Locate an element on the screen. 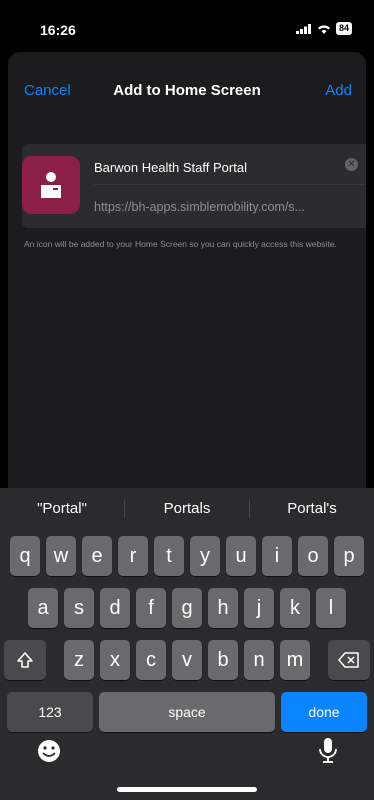 This screenshot has height=800, width=374. app-icon is located at coordinates (51, 185).